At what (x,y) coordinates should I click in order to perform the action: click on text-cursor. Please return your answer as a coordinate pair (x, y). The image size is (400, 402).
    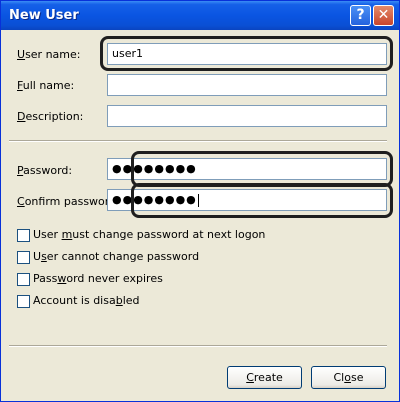
    Looking at the image, I should click on (198, 200).